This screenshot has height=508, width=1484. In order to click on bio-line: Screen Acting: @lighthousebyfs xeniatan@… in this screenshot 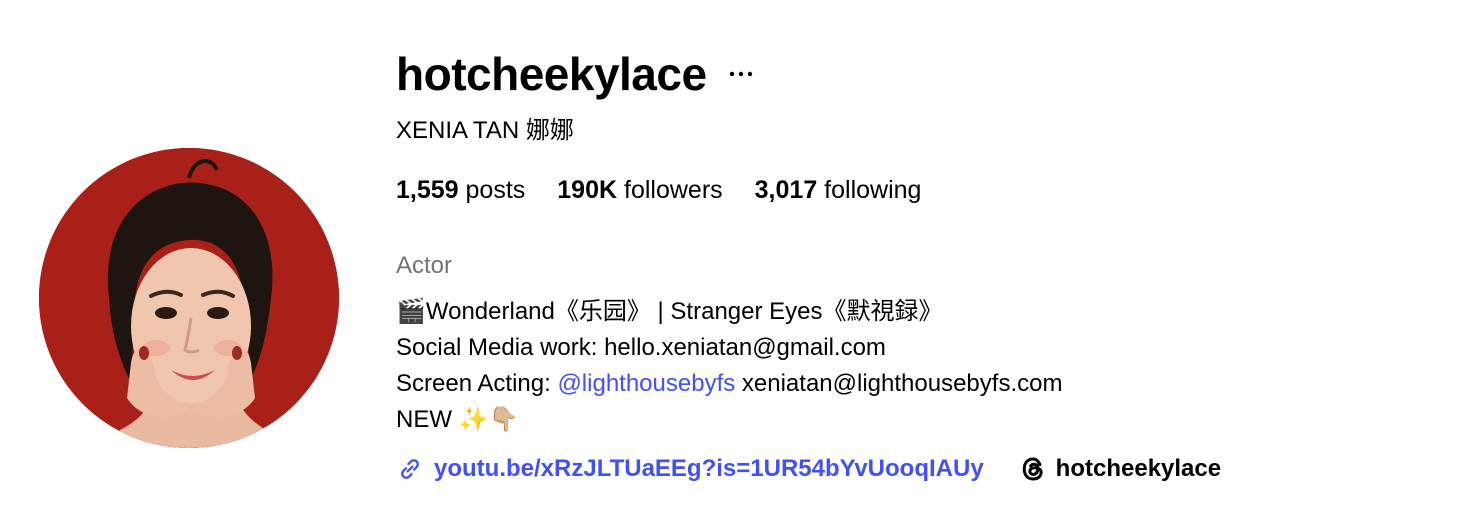, I will do `click(729, 384)`.